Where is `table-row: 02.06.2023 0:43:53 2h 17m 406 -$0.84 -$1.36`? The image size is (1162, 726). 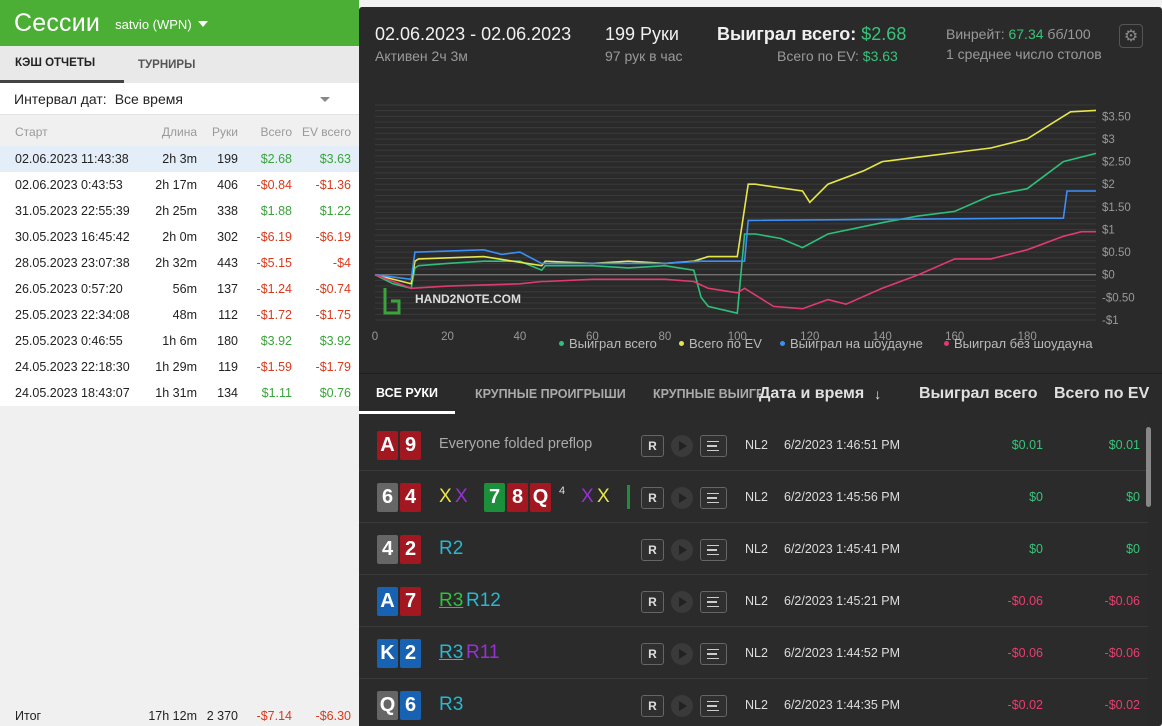
table-row: 02.06.2023 0:43:53 2h 17m 406 -$0.84 -$1.36 is located at coordinates (179, 185).